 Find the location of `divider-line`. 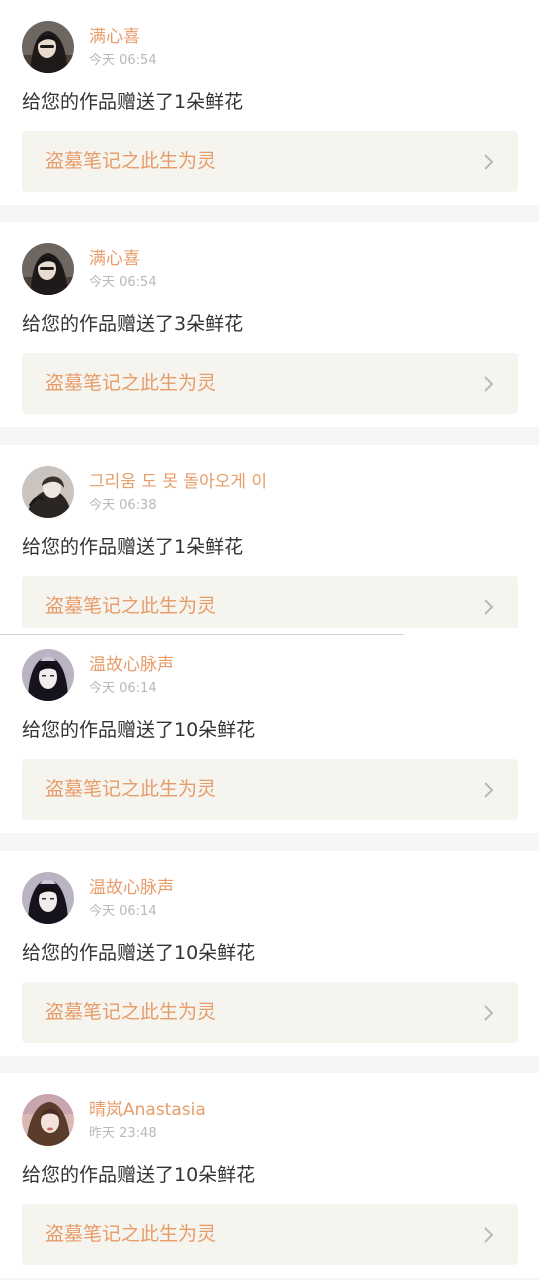

divider-line is located at coordinates (202, 634).